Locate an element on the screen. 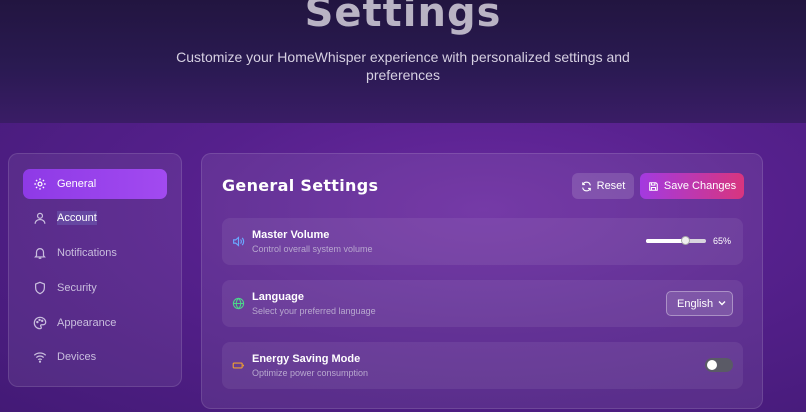 This screenshot has width=806, height=412. volume-value: 65% is located at coordinates (722, 241).